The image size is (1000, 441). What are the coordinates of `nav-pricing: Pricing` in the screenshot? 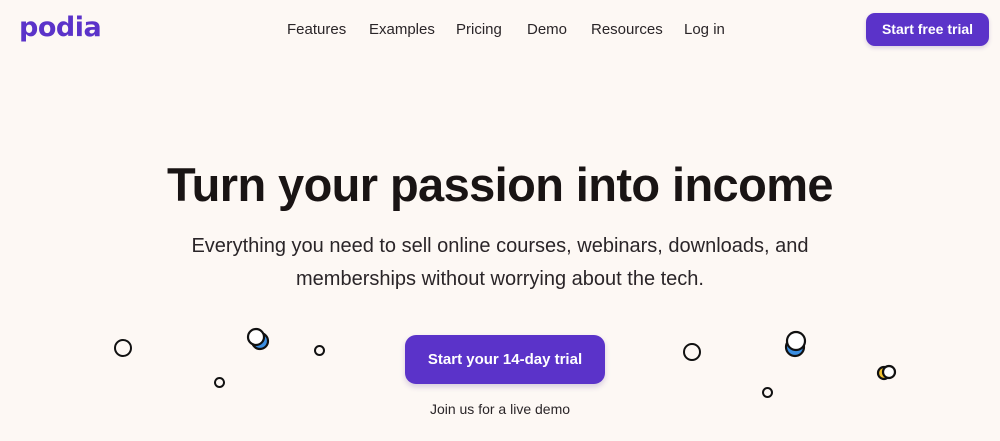 It's located at (479, 30).